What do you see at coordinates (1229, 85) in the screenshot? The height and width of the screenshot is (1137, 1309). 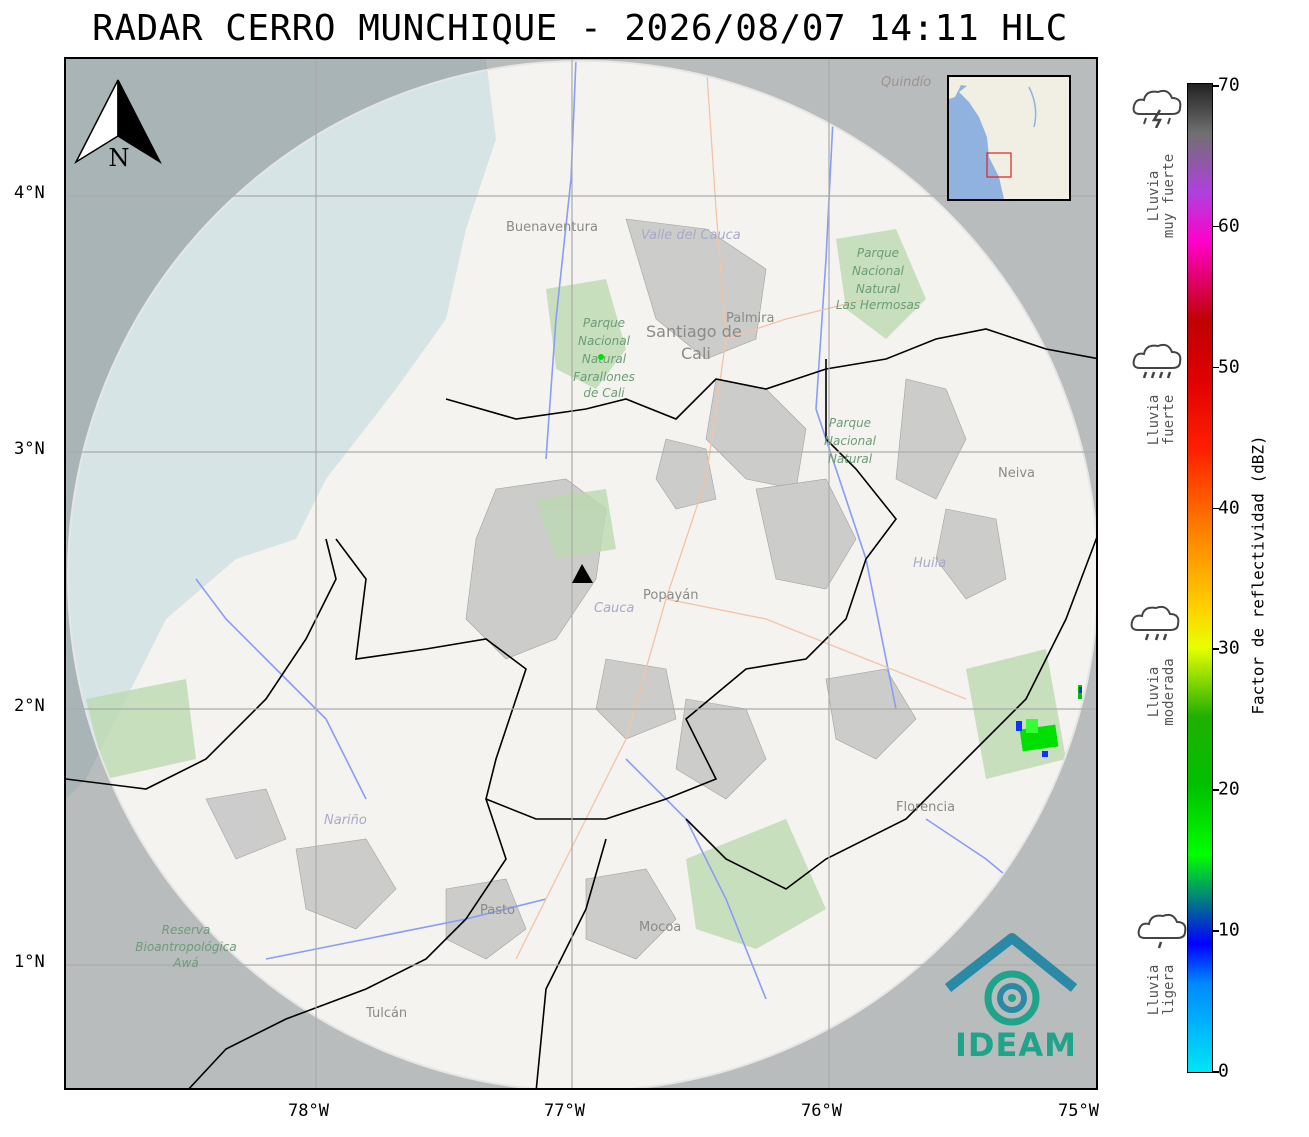 I see `colorbar-tick-label: 70` at bounding box center [1229, 85].